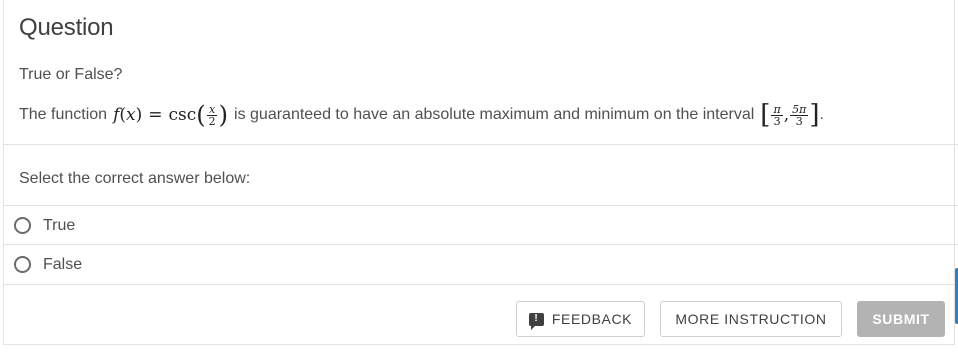  Describe the element at coordinates (479, 264) in the screenshot. I see `option-false: False` at that location.